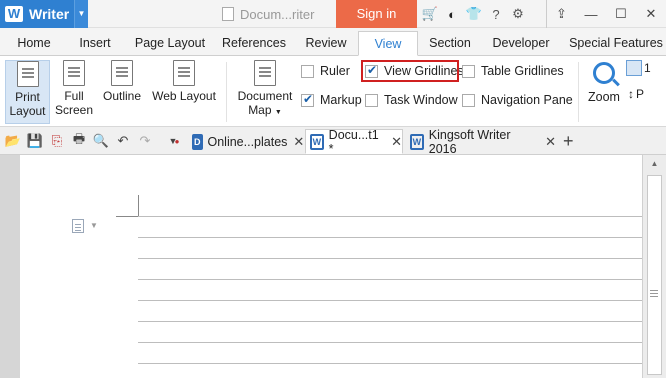 The image size is (666, 378). What do you see at coordinates (74, 73) in the screenshot?
I see `full-screen-icon` at bounding box center [74, 73].